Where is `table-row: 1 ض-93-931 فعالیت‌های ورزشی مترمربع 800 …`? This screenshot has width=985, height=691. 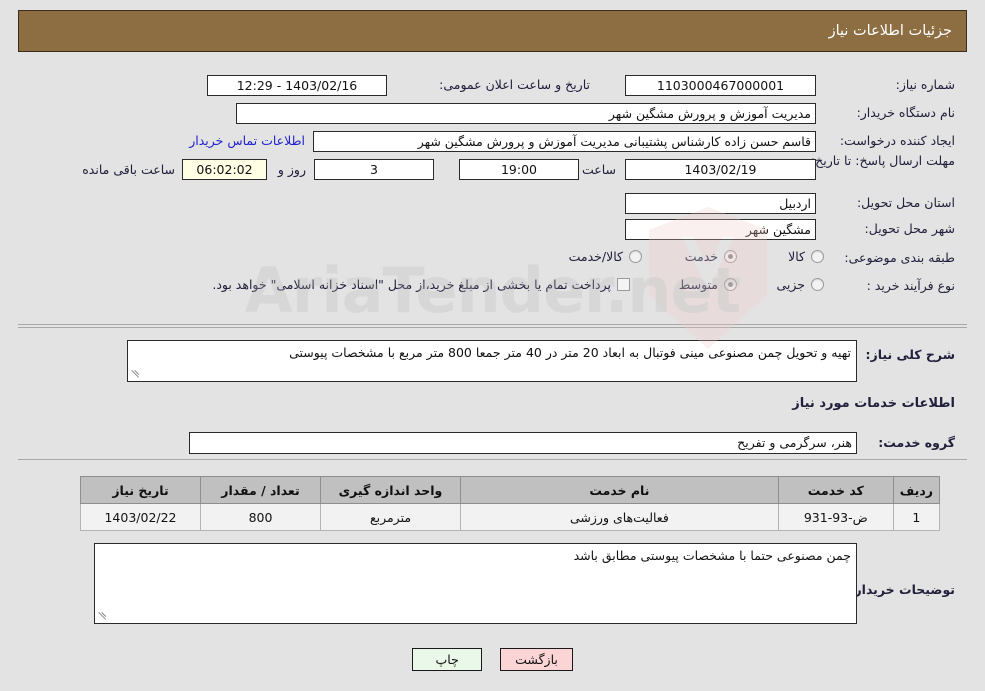 table-row: 1 ض-93-931 فعالیت‌های ورزشی مترمربع 800 … is located at coordinates (510, 517).